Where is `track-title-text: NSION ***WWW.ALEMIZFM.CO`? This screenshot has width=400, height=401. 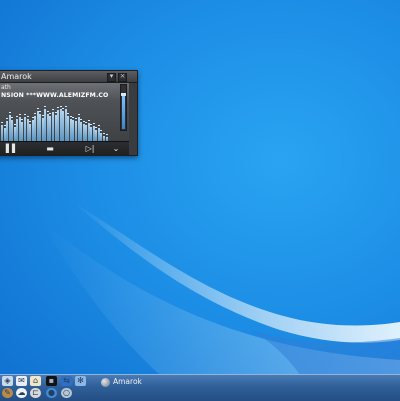 track-title-text: NSION ***WWW.ALEMIZFM.CO is located at coordinates (55, 95).